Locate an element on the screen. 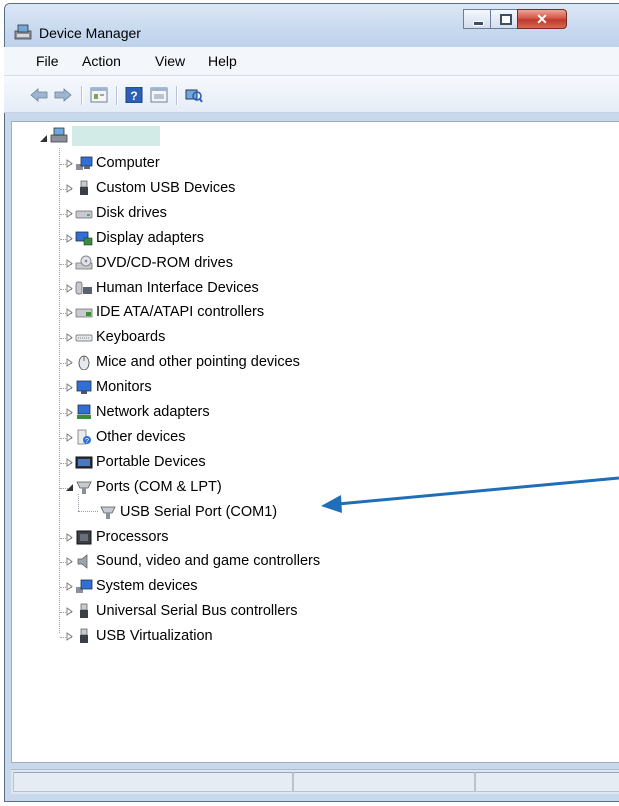 This screenshot has width=619, height=806. tree-item-label: Network adapters is located at coordinates (153, 412).